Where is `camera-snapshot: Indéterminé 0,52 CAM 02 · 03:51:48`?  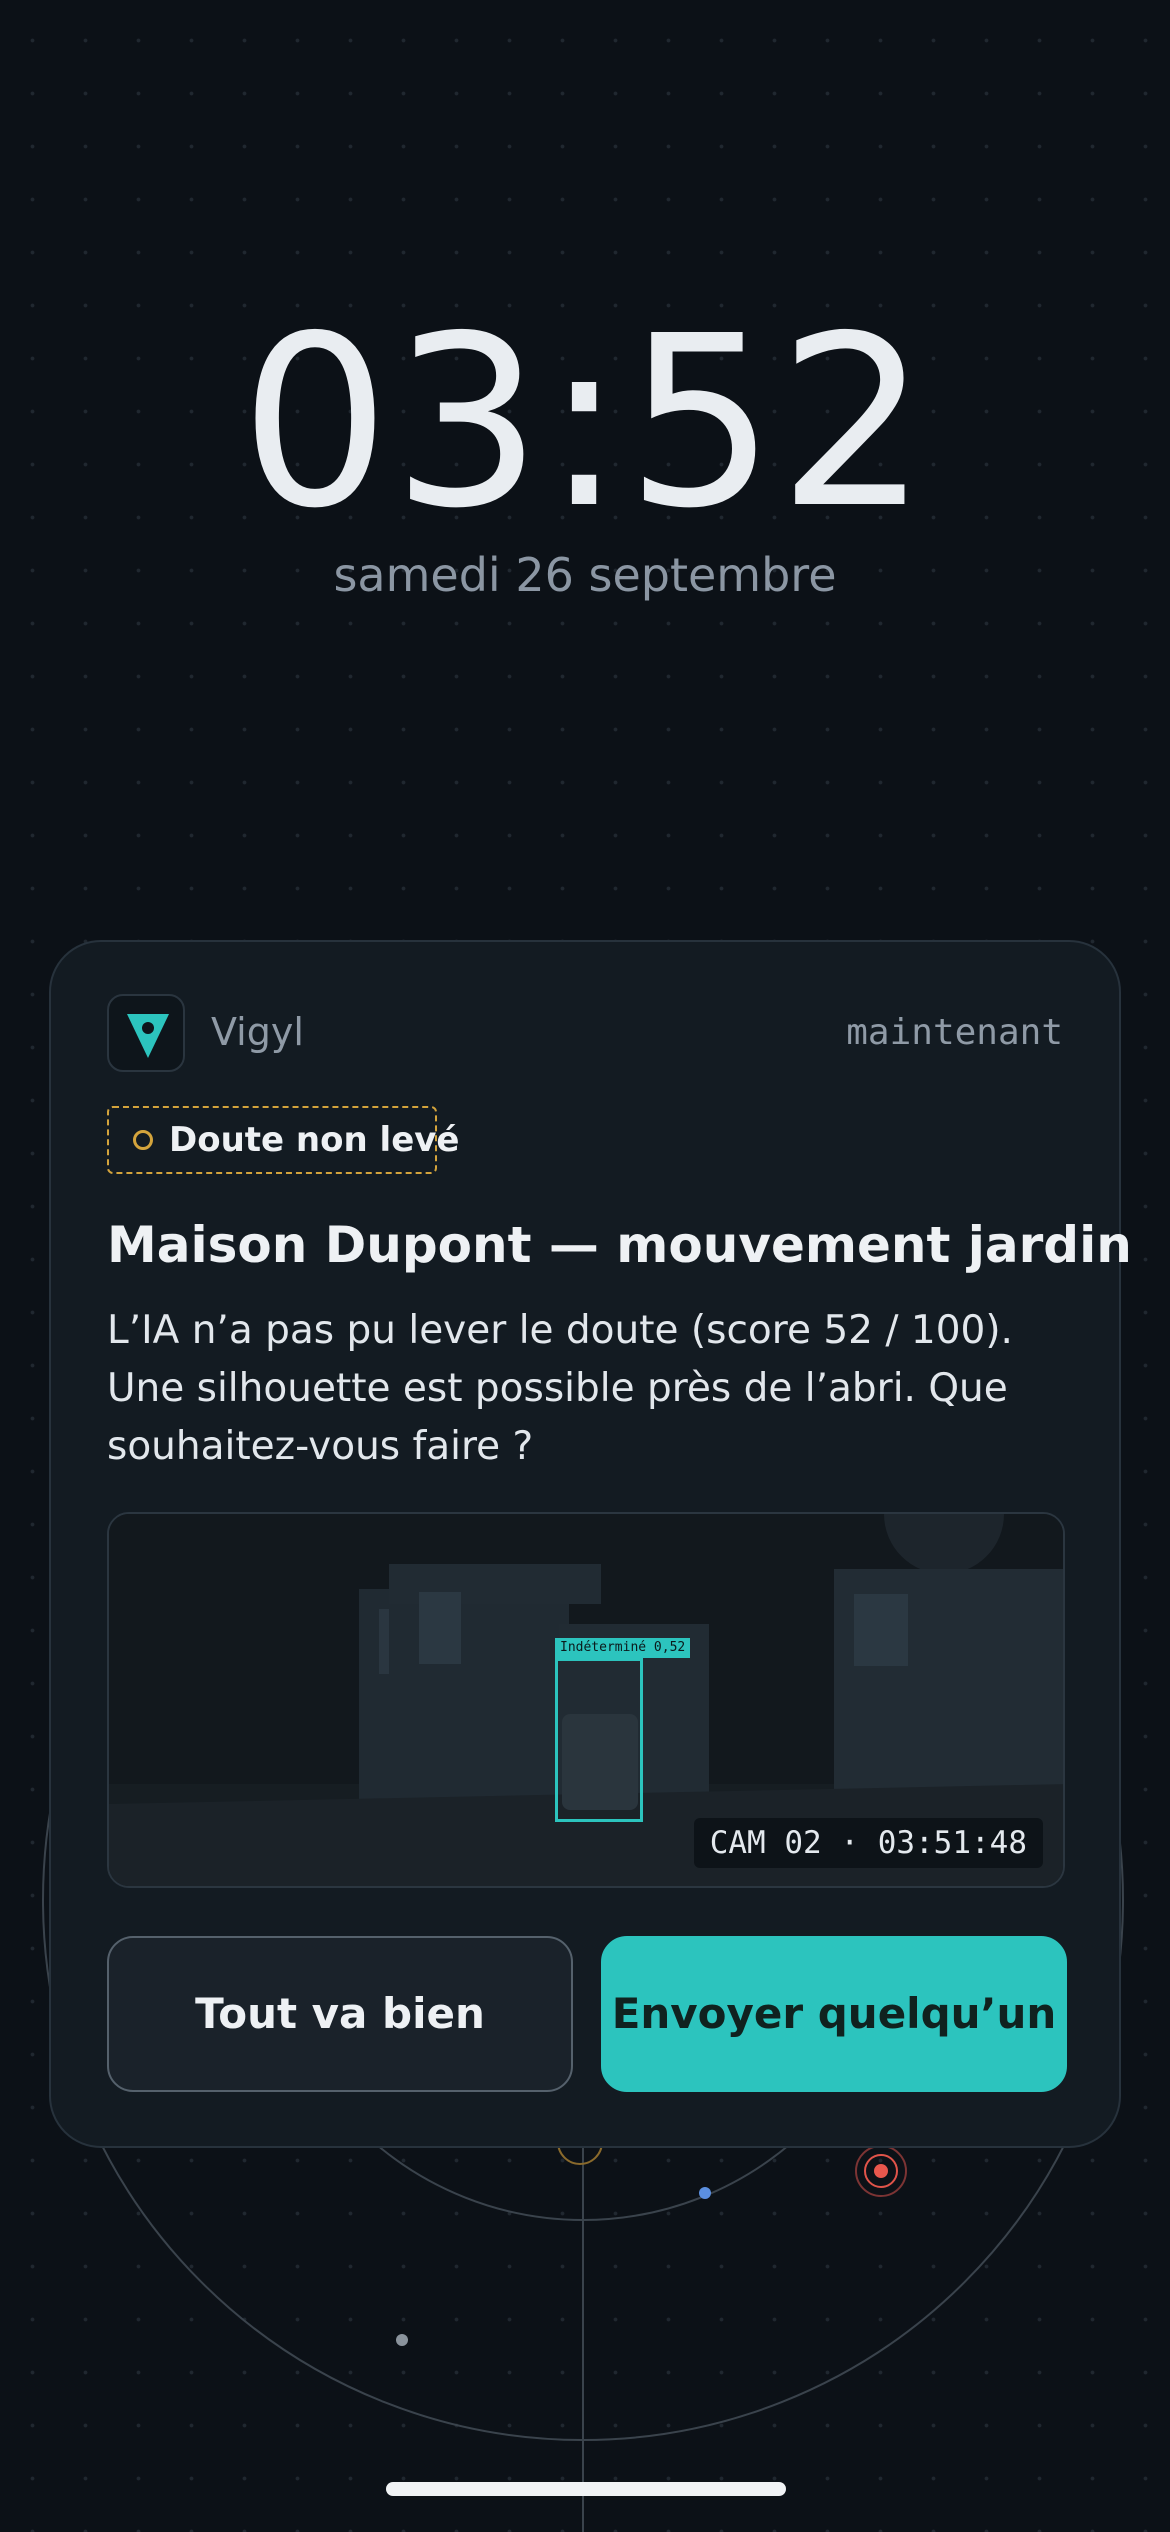 camera-snapshot: Indéterminé 0,52 CAM 02 · 03:51:48 is located at coordinates (586, 1700).